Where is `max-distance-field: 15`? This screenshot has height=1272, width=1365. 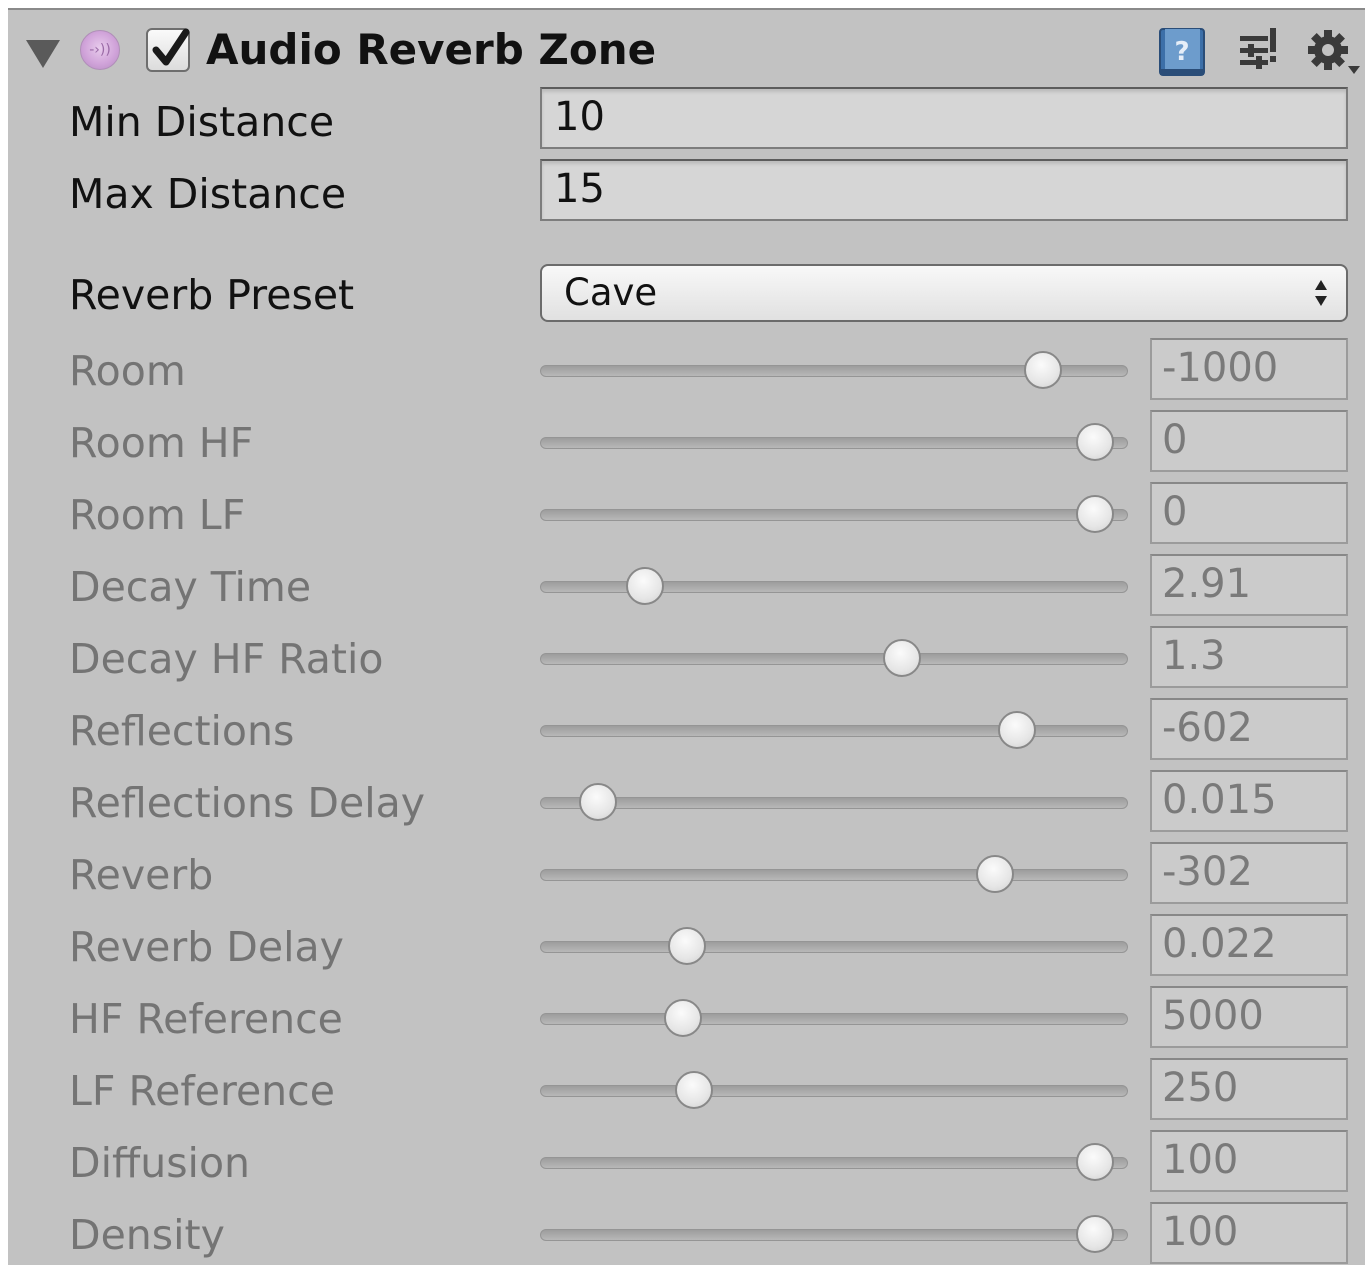
max-distance-field: 15 is located at coordinates (944, 190).